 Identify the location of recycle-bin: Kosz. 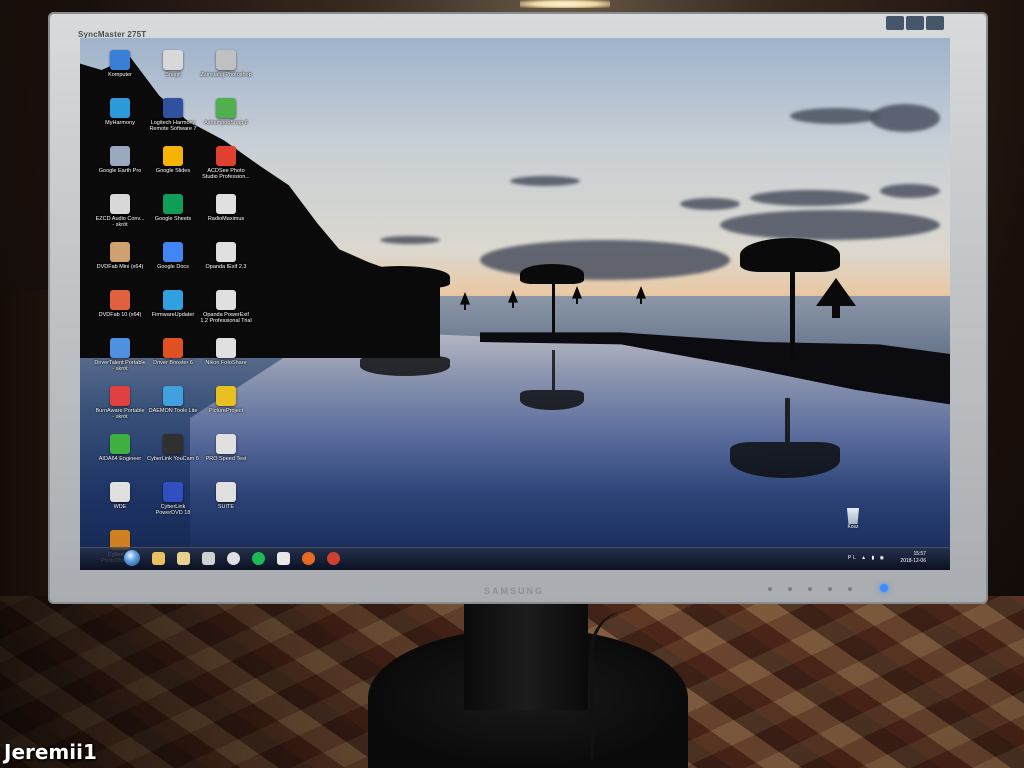
(853, 519).